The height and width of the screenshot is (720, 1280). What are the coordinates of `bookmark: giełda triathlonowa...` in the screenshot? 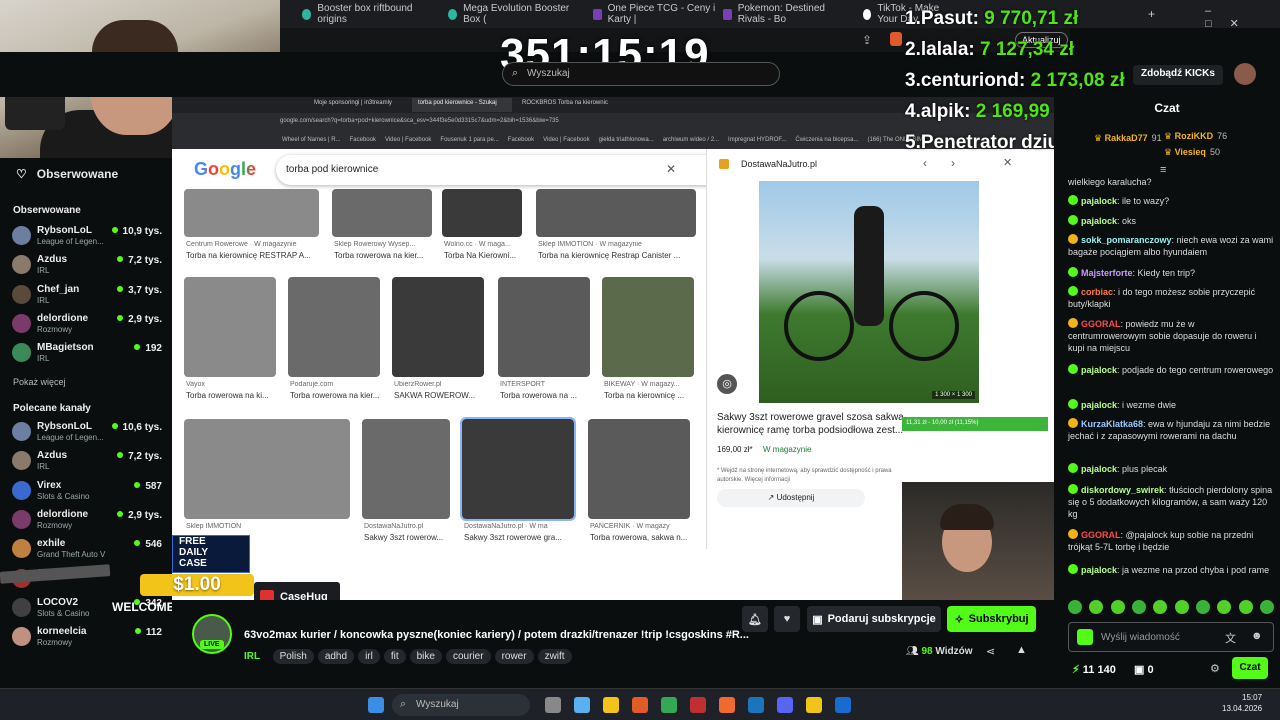 It's located at (626, 140).